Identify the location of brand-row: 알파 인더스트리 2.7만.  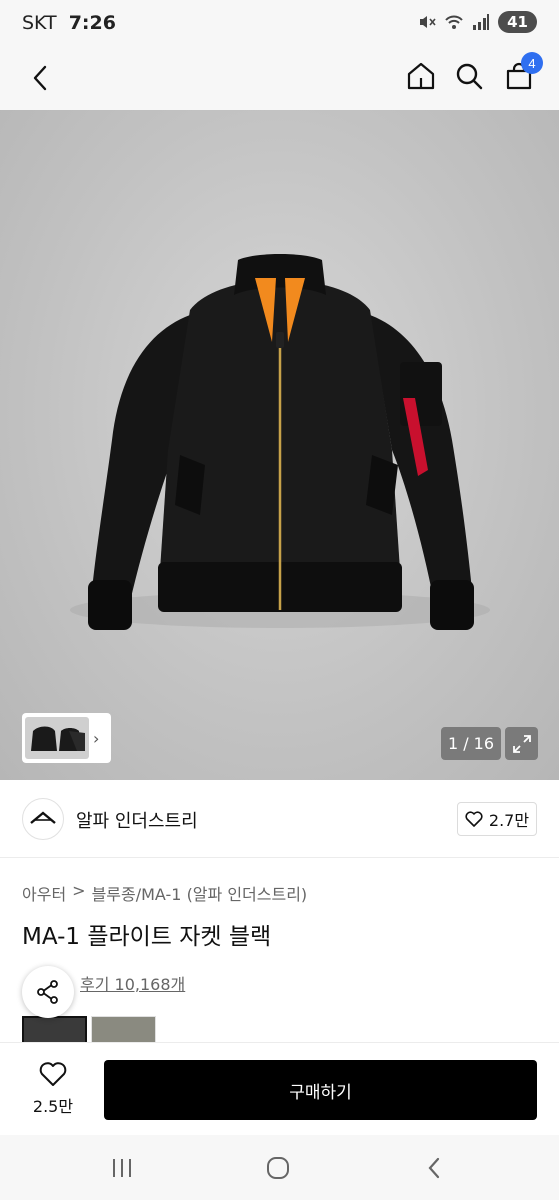
(279, 819).